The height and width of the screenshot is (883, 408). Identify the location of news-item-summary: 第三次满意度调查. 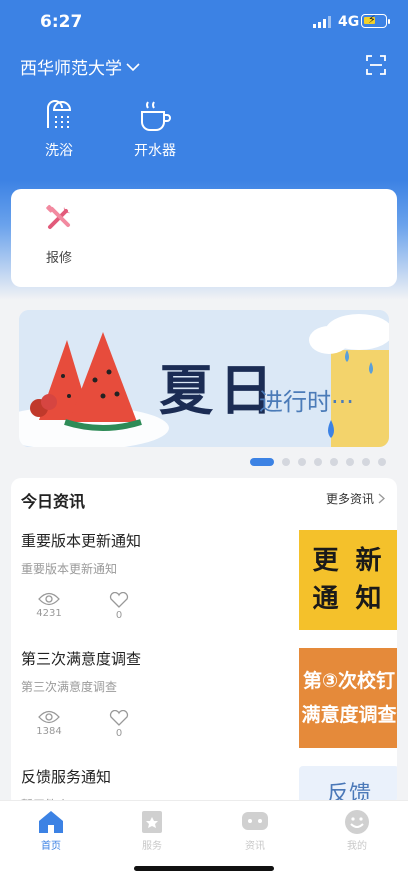
(69, 687).